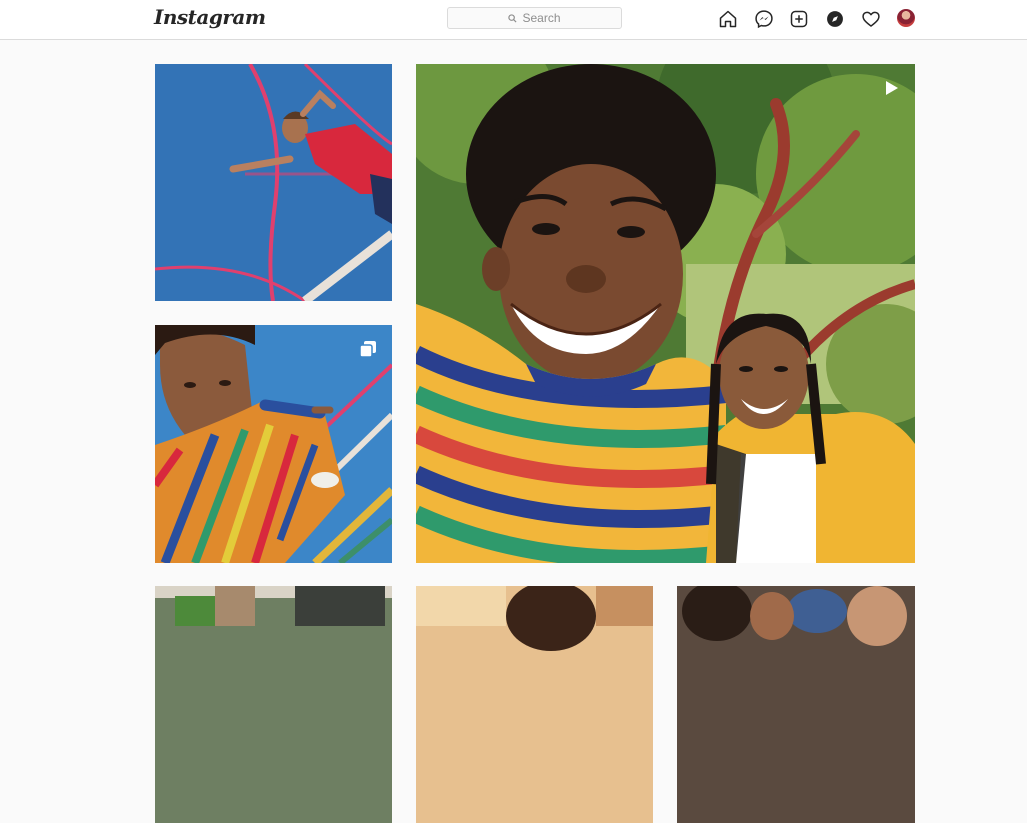 The width and height of the screenshot is (1027, 823). I want to click on home-icon, so click(727, 18).